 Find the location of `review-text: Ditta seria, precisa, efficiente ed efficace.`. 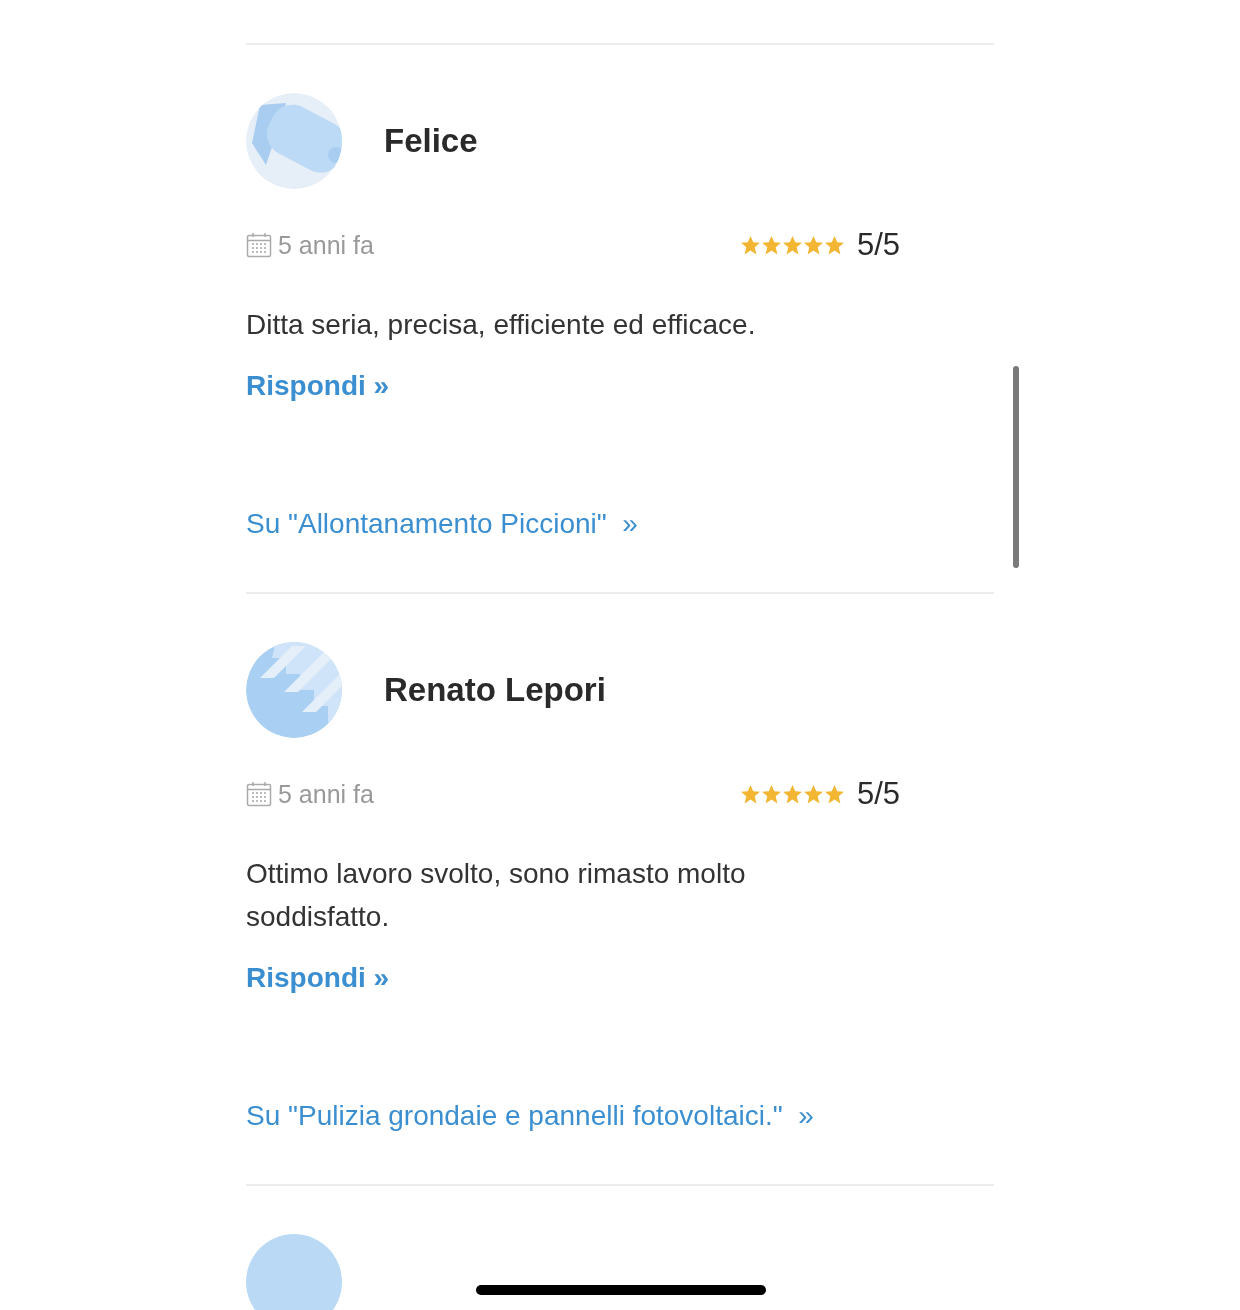

review-text: Ditta seria, precisa, efficiente ed efficace. is located at coordinates (501, 325).